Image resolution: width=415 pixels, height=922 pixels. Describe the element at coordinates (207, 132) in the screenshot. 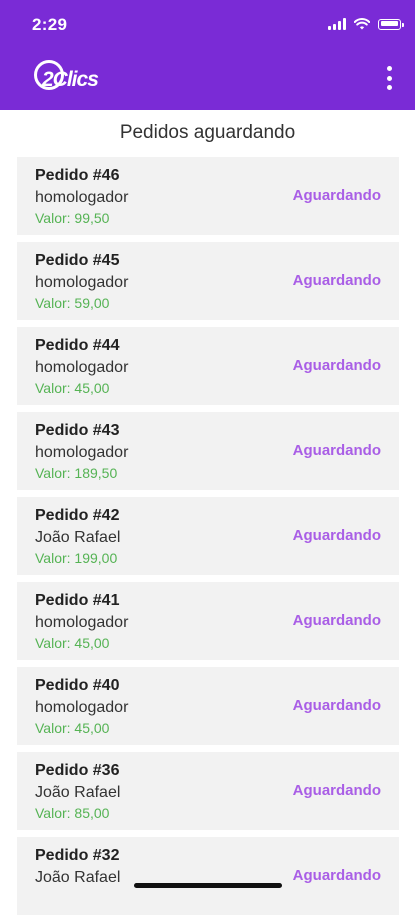

I see `page-title: Pedidos aguardando` at that location.